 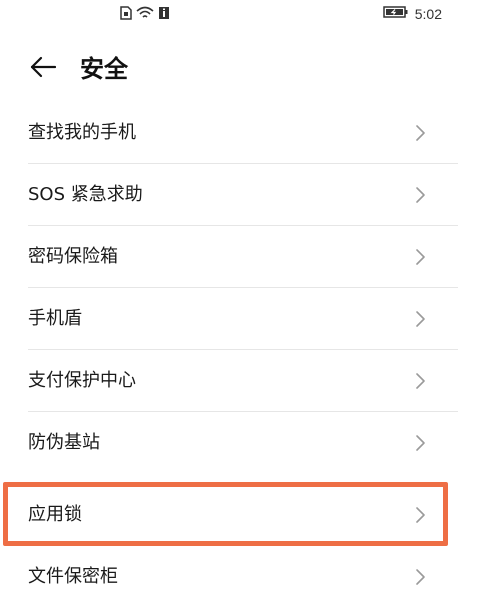 What do you see at coordinates (126, 14) in the screenshot?
I see `sim-card-icon` at bounding box center [126, 14].